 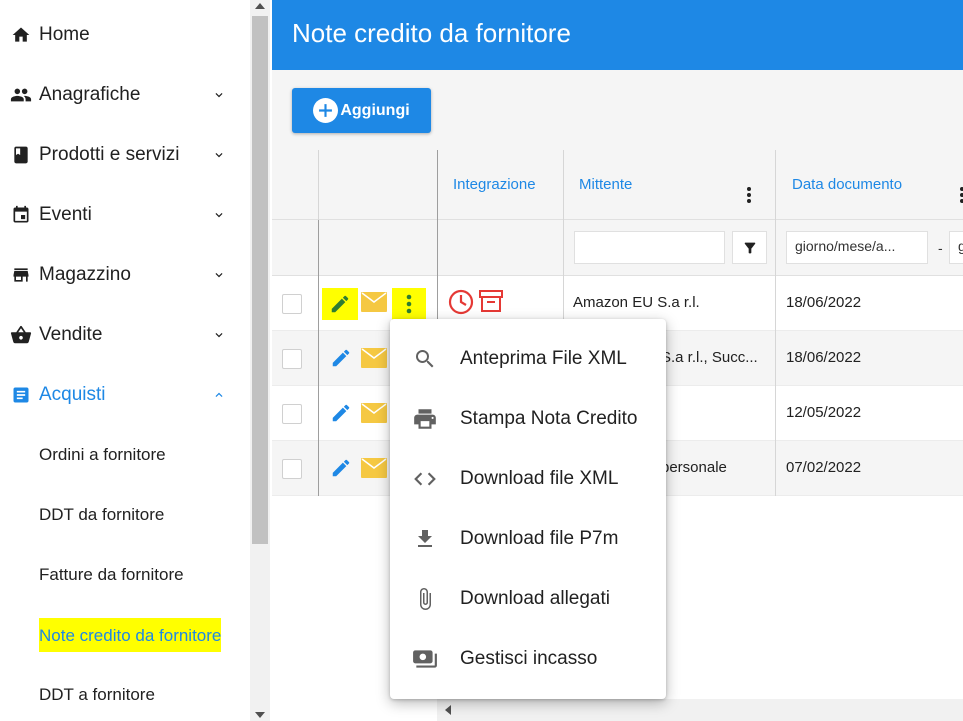 What do you see at coordinates (425, 479) in the screenshot?
I see `code-icon` at bounding box center [425, 479].